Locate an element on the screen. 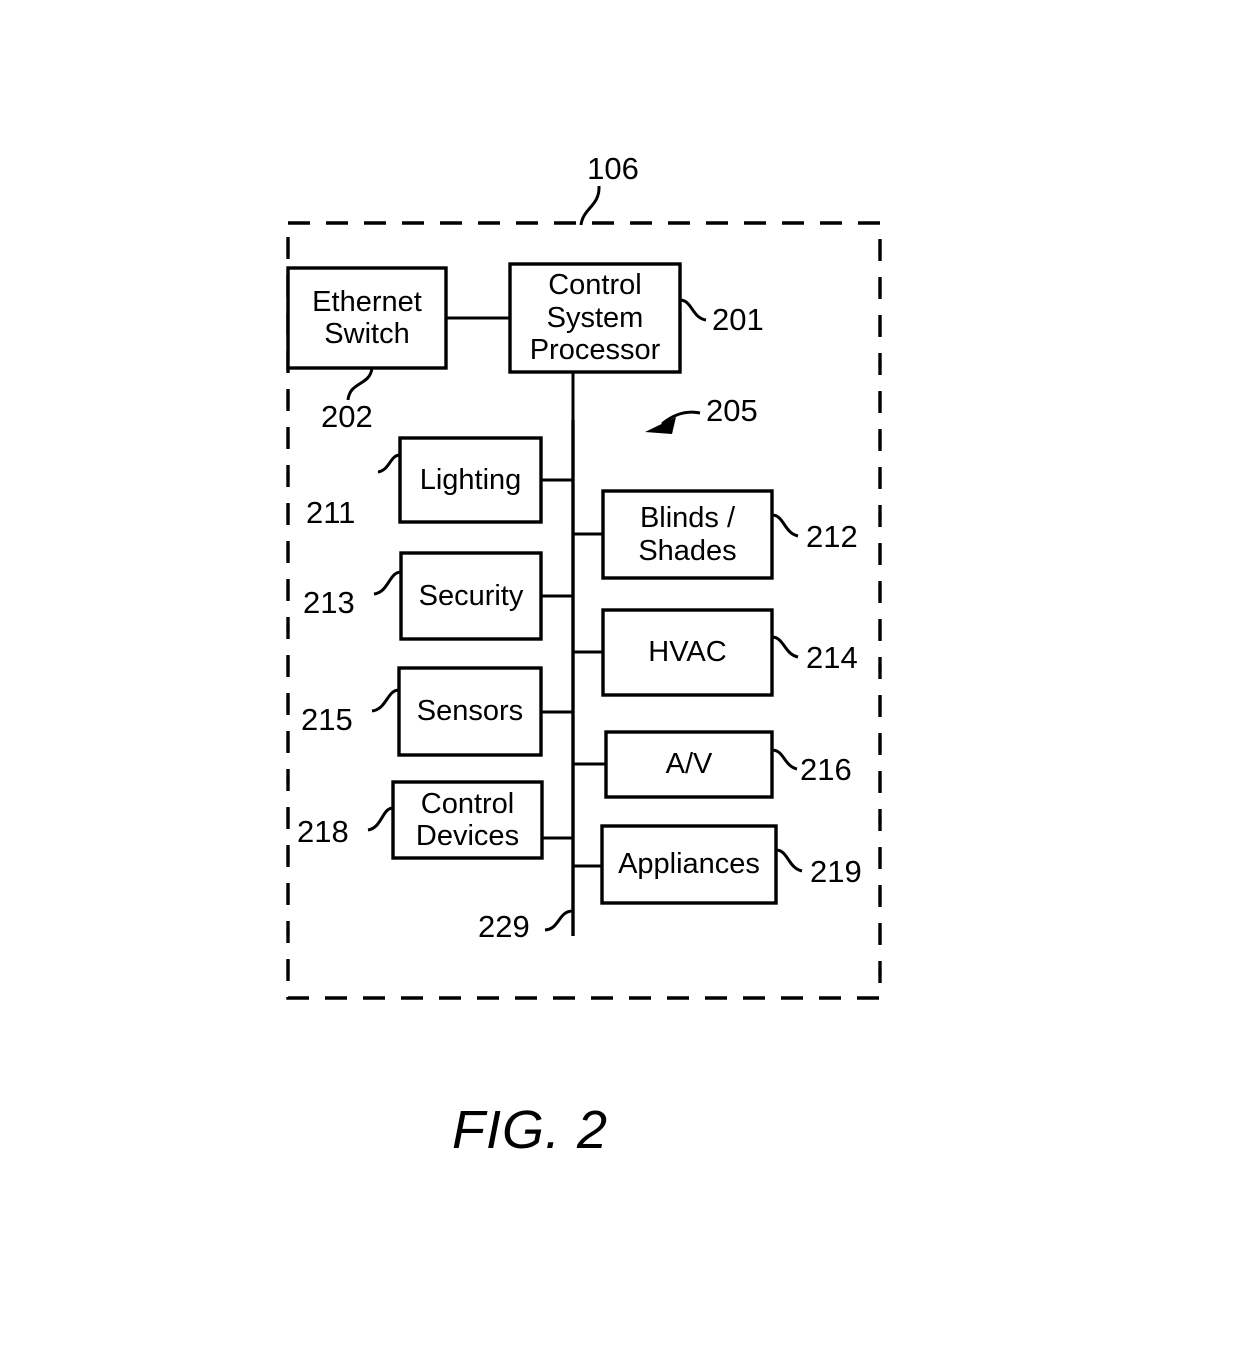 This screenshot has height=1345, width=1240. ref-218: 218 is located at coordinates (323, 831).